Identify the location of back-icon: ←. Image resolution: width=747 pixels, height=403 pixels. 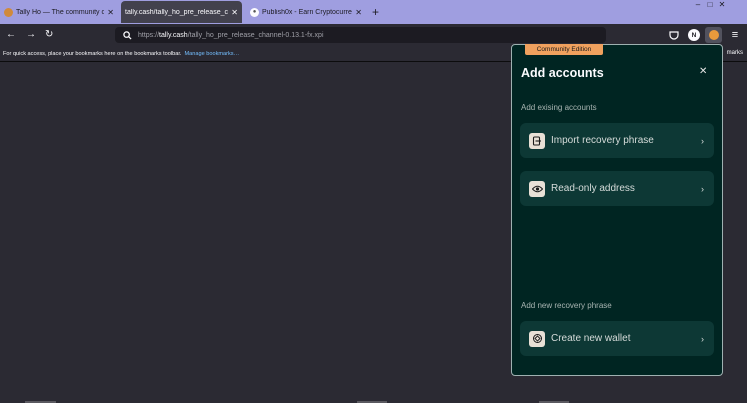
(11, 34).